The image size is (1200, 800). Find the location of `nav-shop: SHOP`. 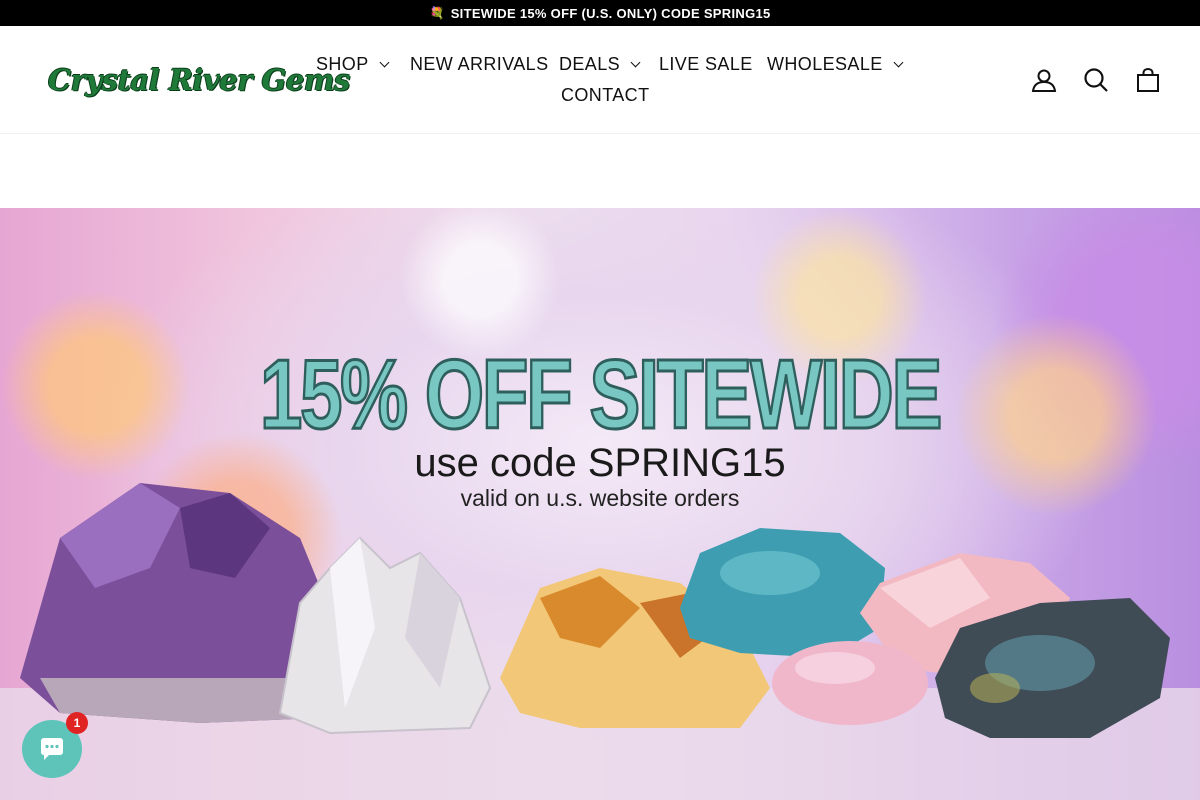

nav-shop: SHOP is located at coordinates (353, 64).